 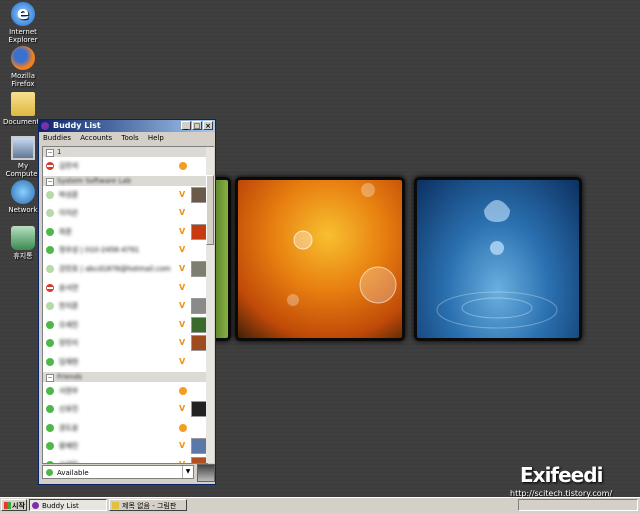 What do you see at coordinates (186, 125) in the screenshot?
I see `minimize-button: _` at bounding box center [186, 125].